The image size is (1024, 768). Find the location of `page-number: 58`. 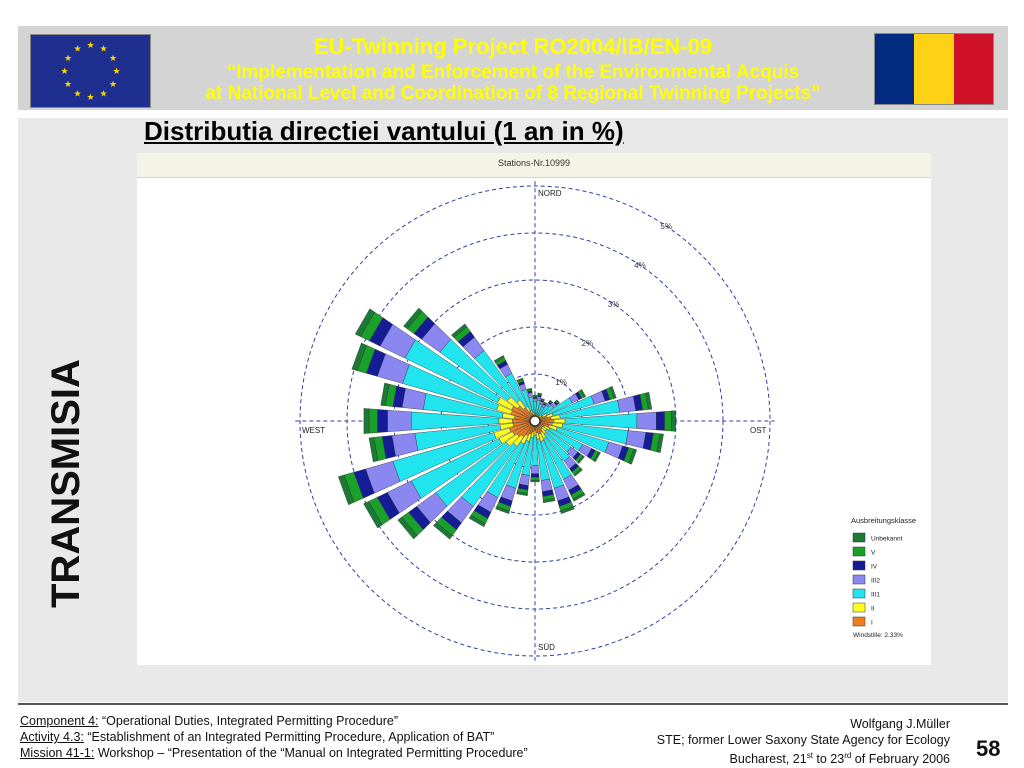

page-number: 58 is located at coordinates (988, 748).